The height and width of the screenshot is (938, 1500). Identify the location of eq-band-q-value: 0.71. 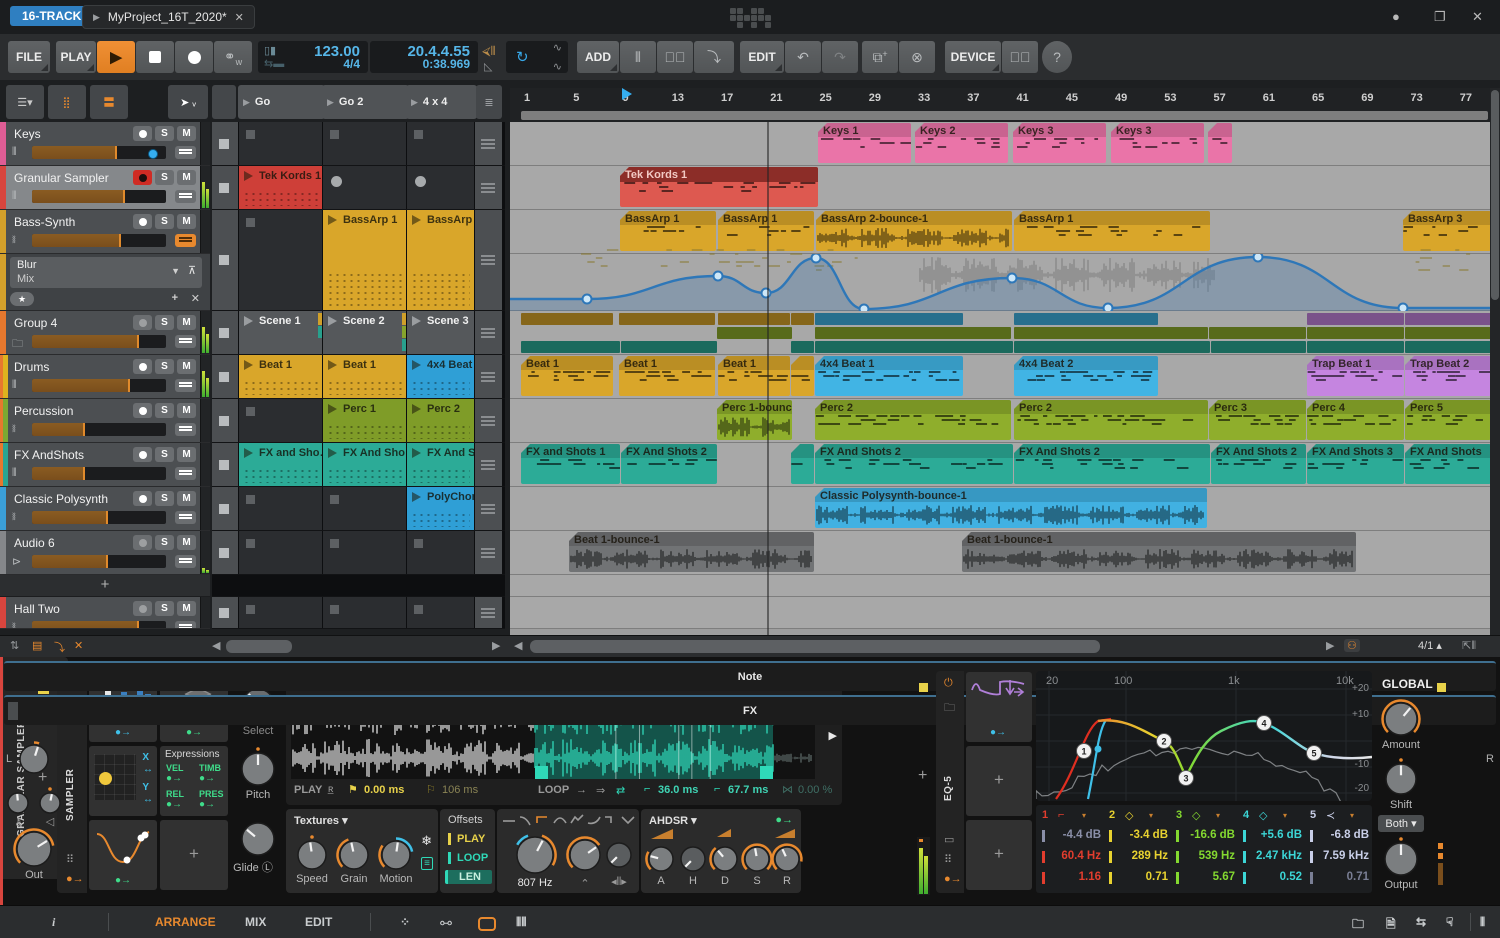
(1142, 877).